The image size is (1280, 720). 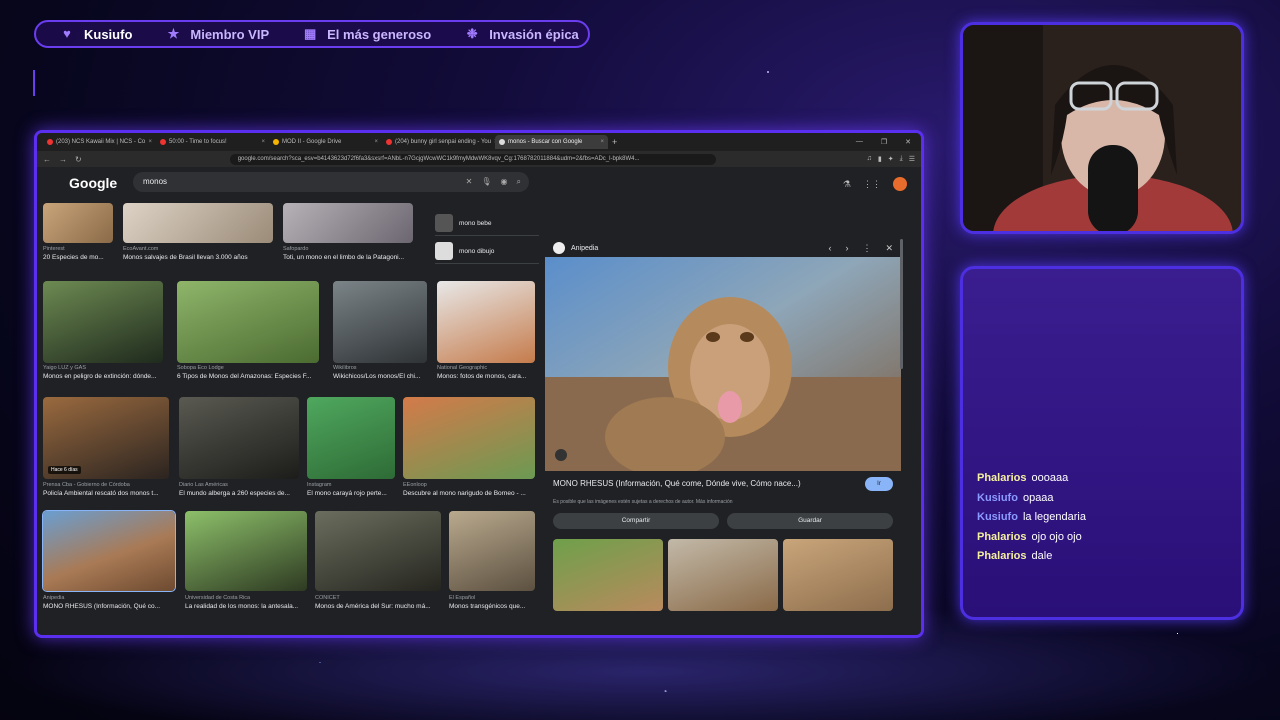 What do you see at coordinates (93, 183) in the screenshot?
I see `google-logo: Google` at bounding box center [93, 183].